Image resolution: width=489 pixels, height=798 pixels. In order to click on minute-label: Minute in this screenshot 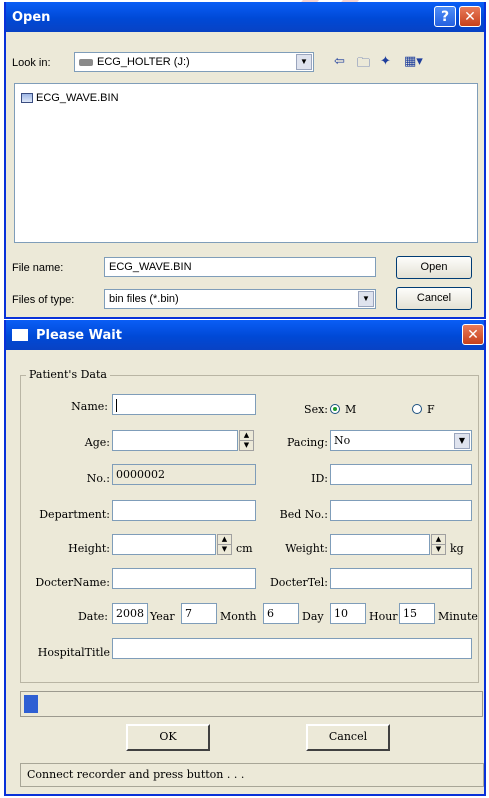, I will do `click(458, 616)`.